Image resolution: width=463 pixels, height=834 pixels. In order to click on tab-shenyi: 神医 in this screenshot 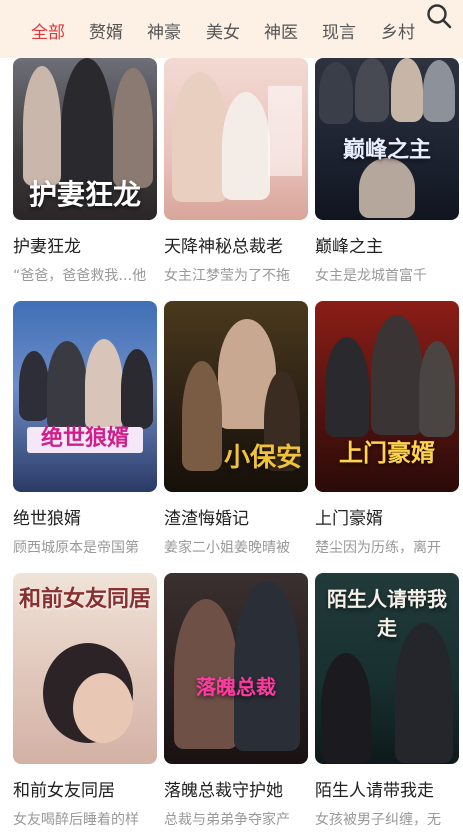, I will do `click(281, 30)`.